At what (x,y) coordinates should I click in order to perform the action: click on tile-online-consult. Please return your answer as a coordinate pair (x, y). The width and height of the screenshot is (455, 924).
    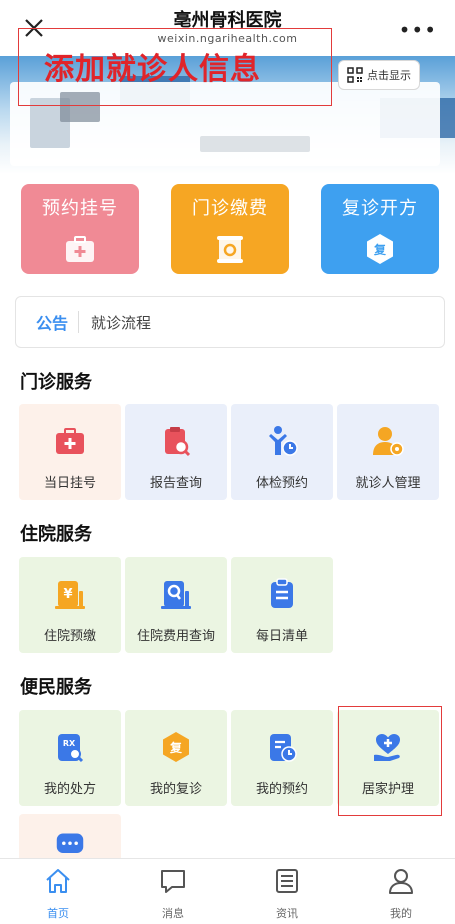
    Looking at the image, I should click on (70, 836).